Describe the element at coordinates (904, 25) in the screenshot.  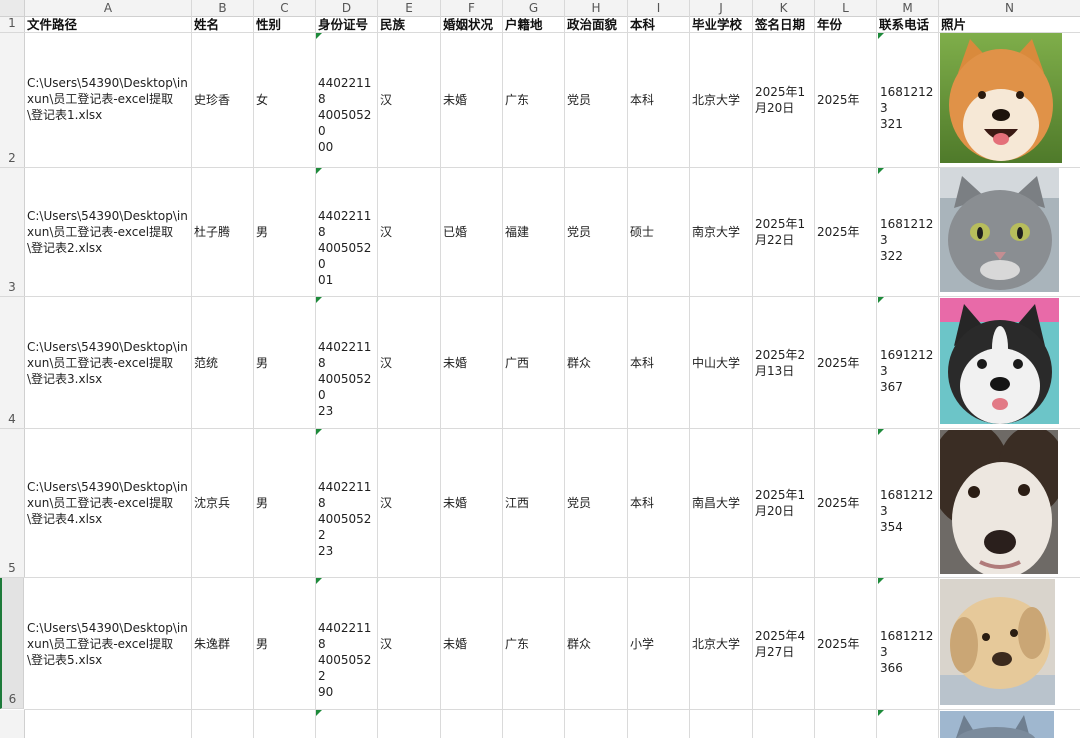
I see `header-phone: 联系电话` at that location.